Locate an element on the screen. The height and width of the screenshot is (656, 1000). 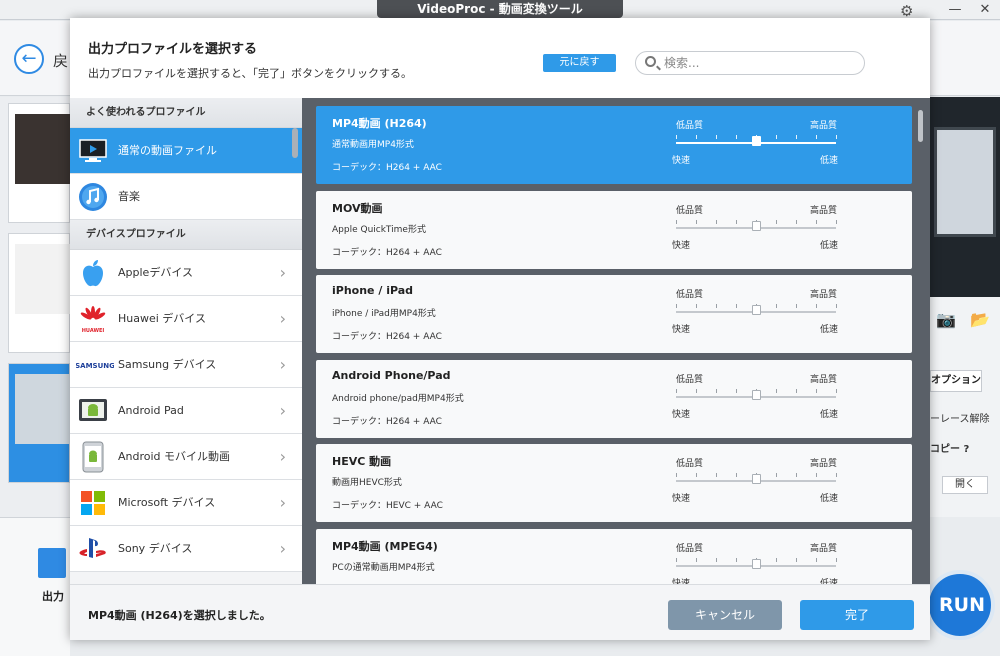
category-android-mobile: Android モバイル動画 › is located at coordinates (186, 457).